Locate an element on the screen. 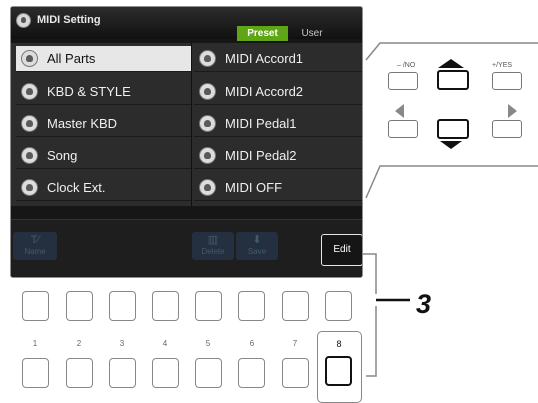 Image resolution: width=538 pixels, height=403 pixels. no-button is located at coordinates (403, 81).